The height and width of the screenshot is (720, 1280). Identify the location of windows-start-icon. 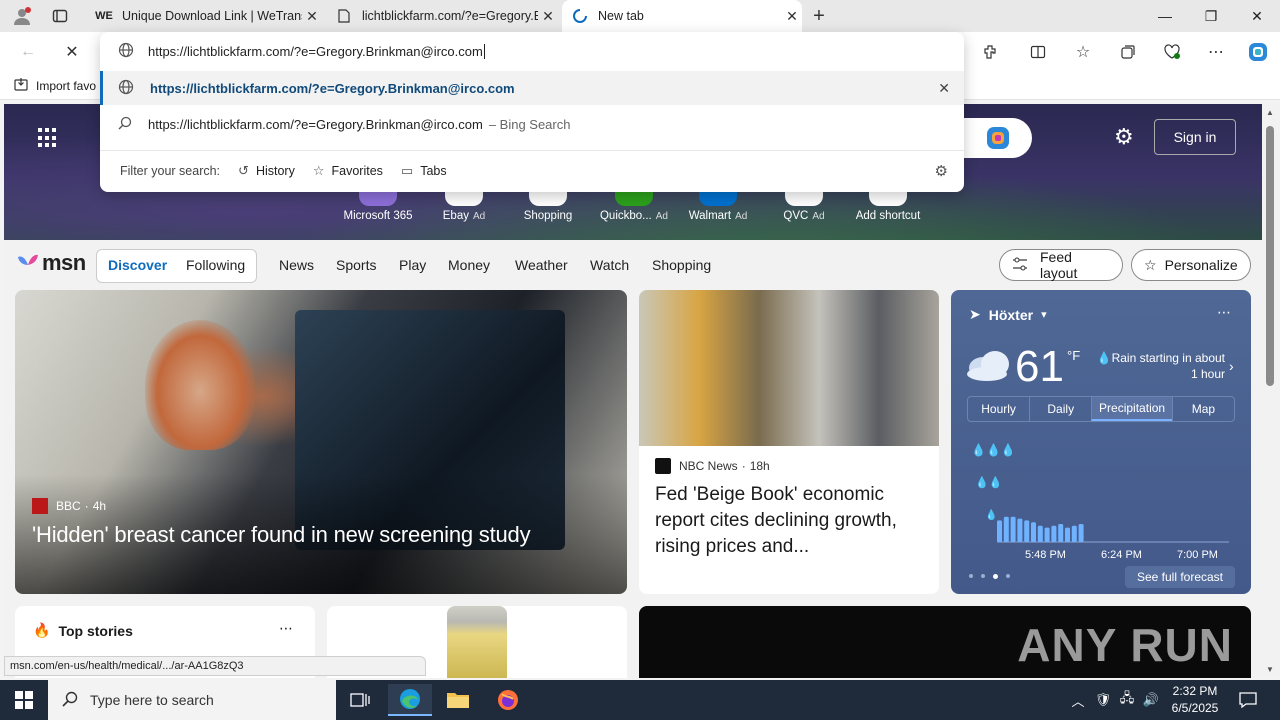
(24, 700).